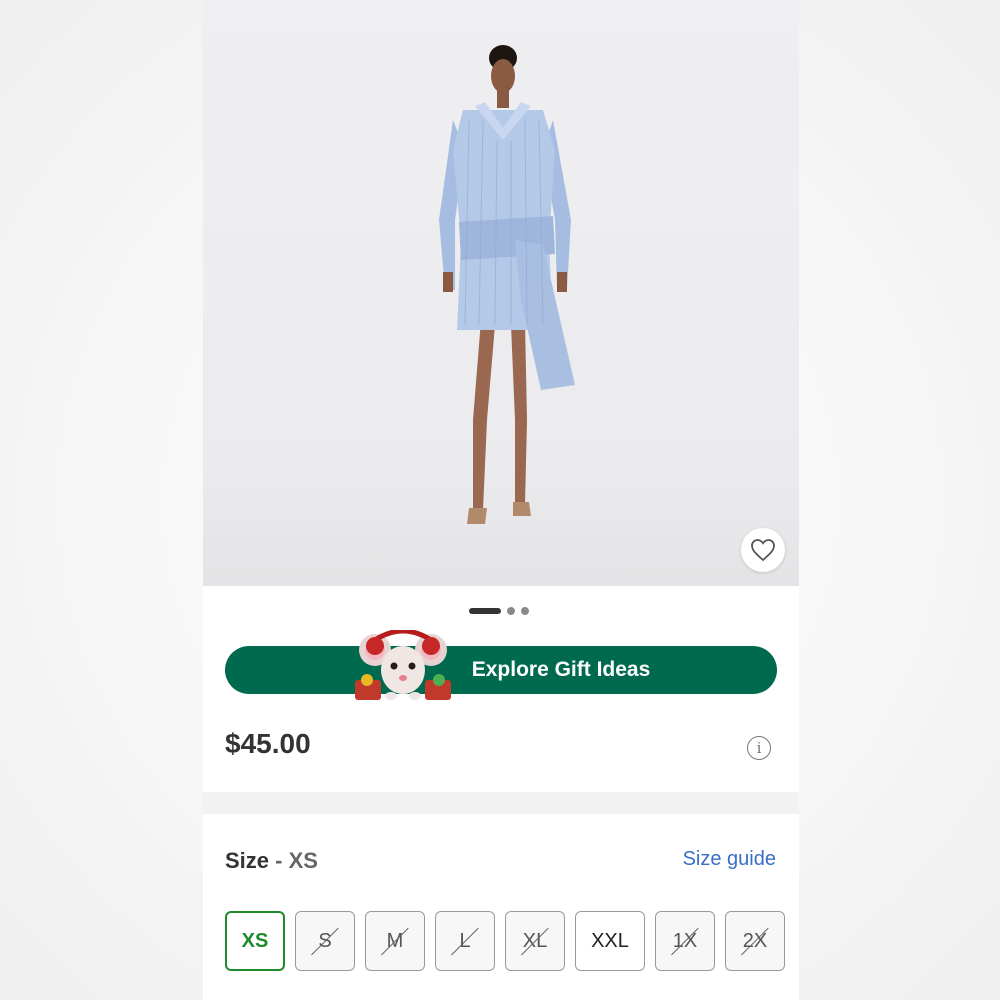 This screenshot has width=1000, height=1000. I want to click on gift-button-label: Explore Gift Ideas, so click(561, 669).